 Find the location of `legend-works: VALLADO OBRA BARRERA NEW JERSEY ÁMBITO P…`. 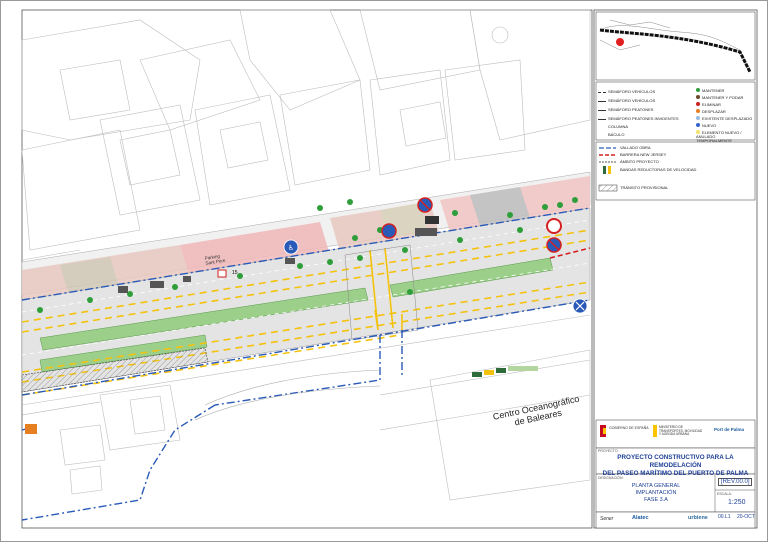

legend-works: VALLADO OBRA BARRERA NEW JERSEY ÁMBITO P… is located at coordinates (686, 171).